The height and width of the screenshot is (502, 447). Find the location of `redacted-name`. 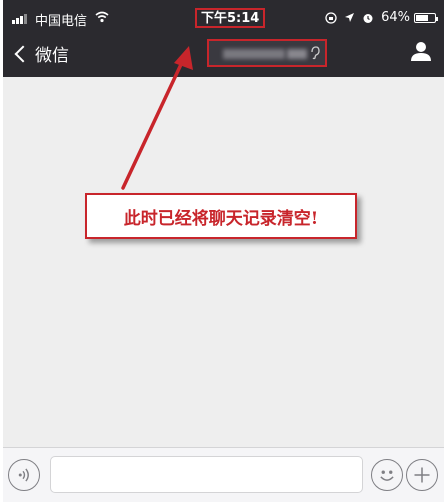

redacted-name is located at coordinates (254, 54).